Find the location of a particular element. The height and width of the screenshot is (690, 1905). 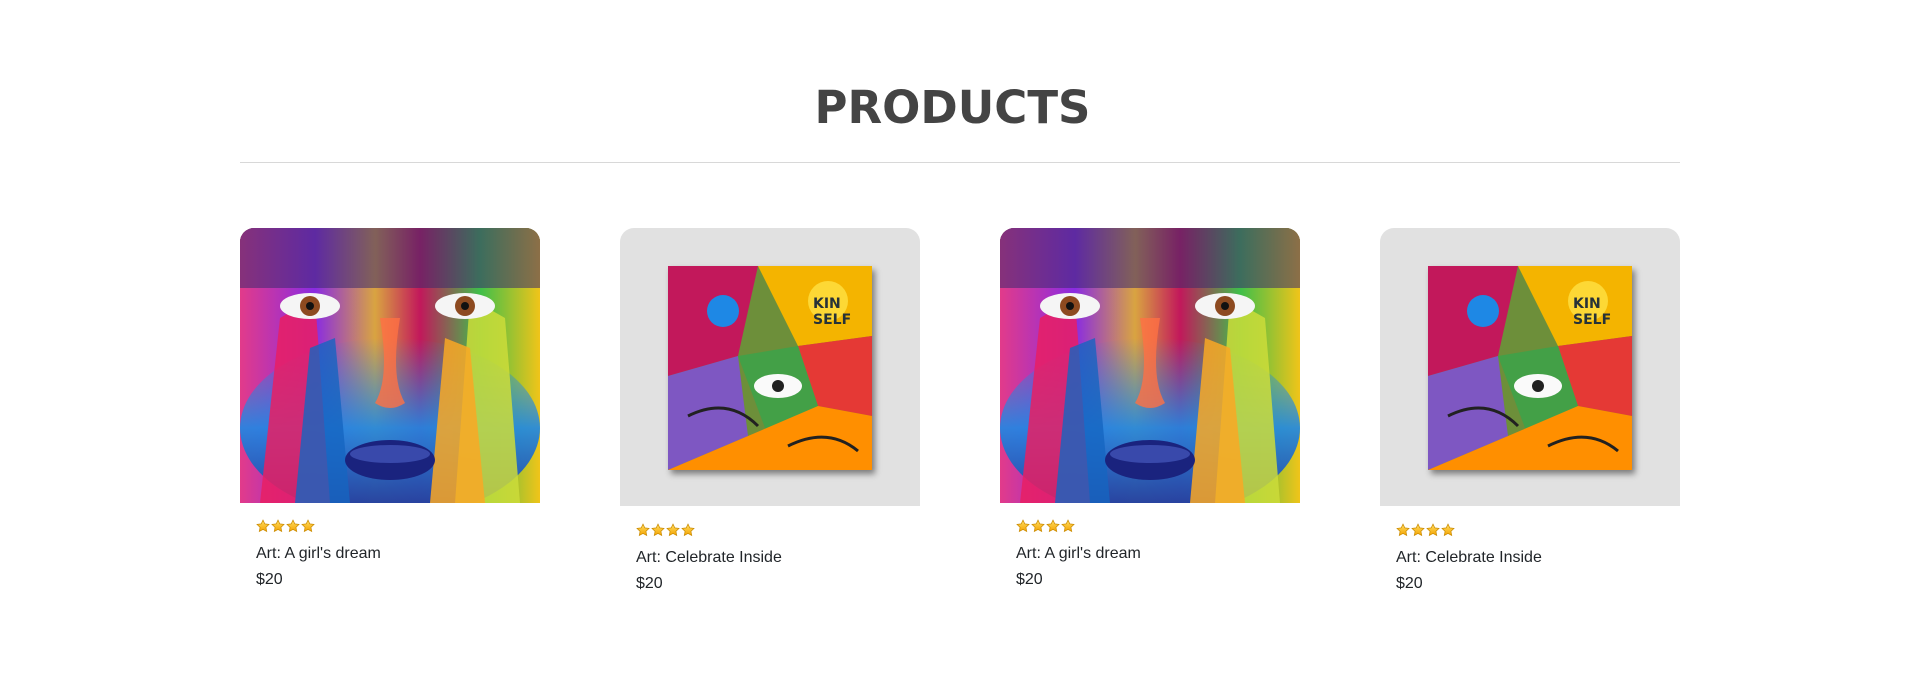

title-divider is located at coordinates (960, 162).